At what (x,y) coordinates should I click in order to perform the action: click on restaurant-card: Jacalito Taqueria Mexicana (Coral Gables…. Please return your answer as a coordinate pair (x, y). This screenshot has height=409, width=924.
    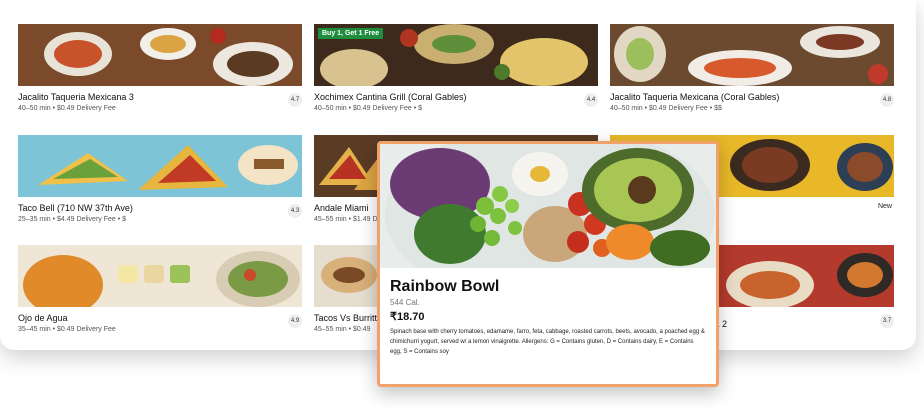
    Looking at the image, I should click on (752, 68).